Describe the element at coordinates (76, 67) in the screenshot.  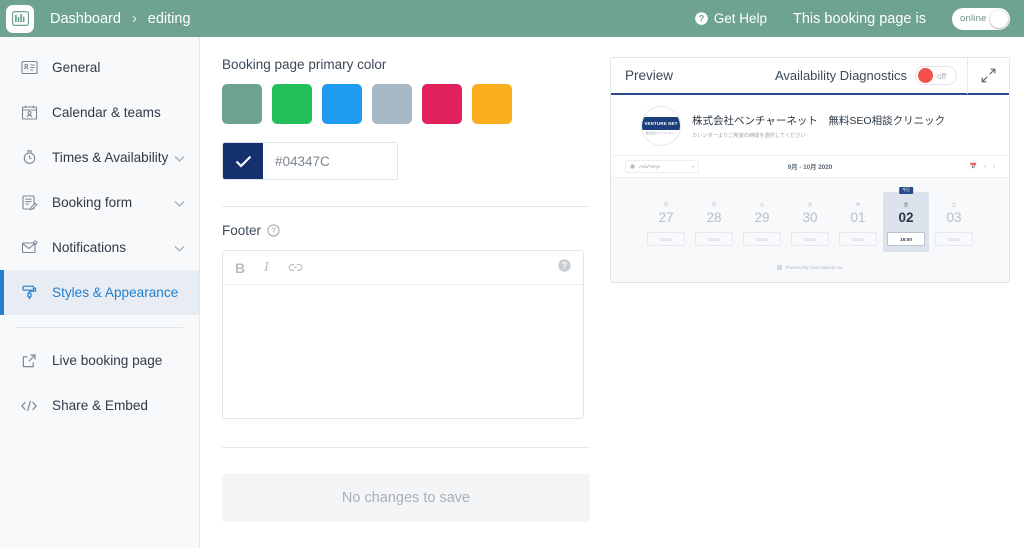
I see `sidebar-item-label: General` at that location.